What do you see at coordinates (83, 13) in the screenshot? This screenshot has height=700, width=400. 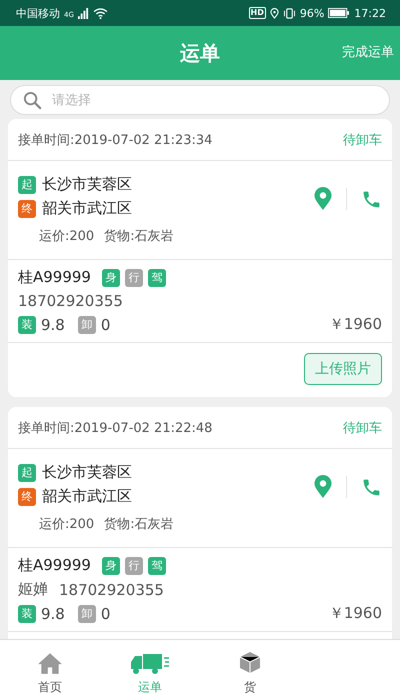 I see `signal-icon` at bounding box center [83, 13].